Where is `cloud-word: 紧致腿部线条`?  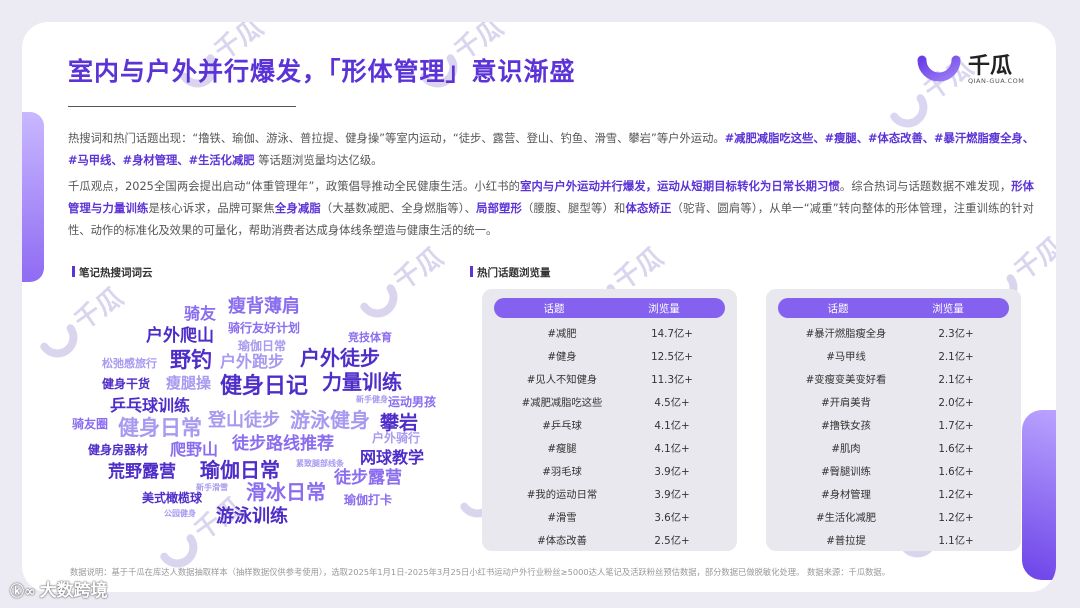 cloud-word: 紧致腿部线条 is located at coordinates (320, 463).